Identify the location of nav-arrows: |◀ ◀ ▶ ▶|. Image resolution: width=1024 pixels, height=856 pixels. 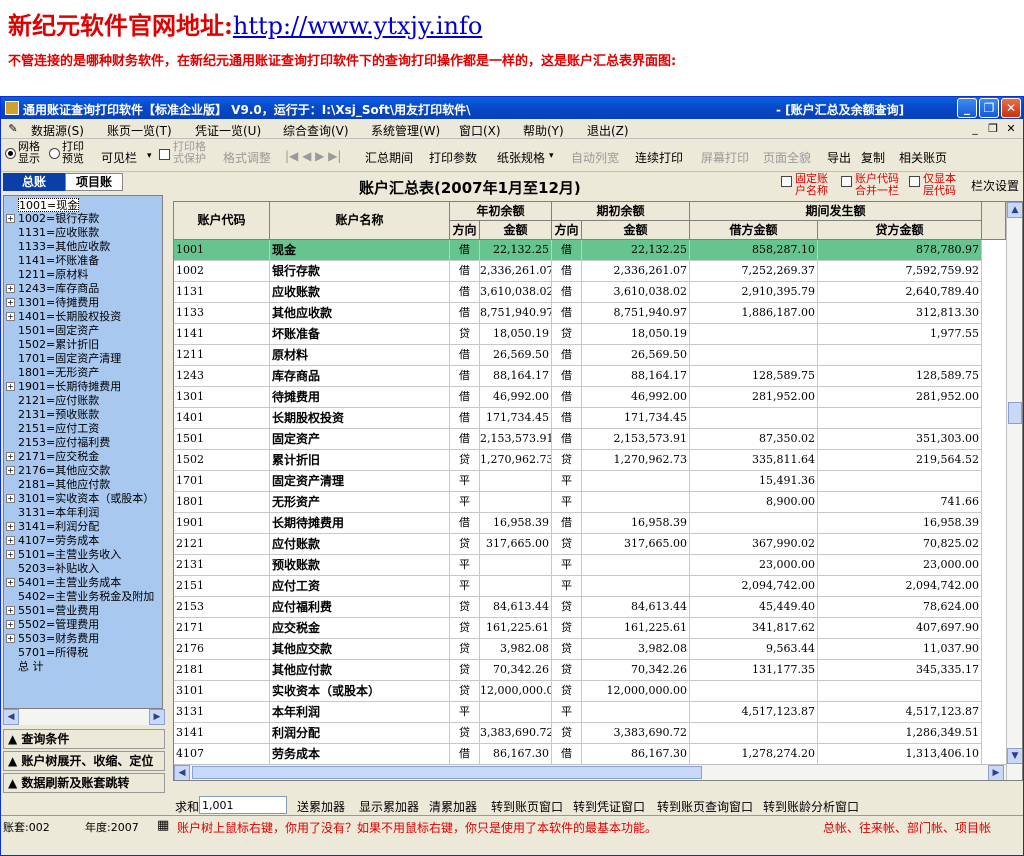
(313, 156).